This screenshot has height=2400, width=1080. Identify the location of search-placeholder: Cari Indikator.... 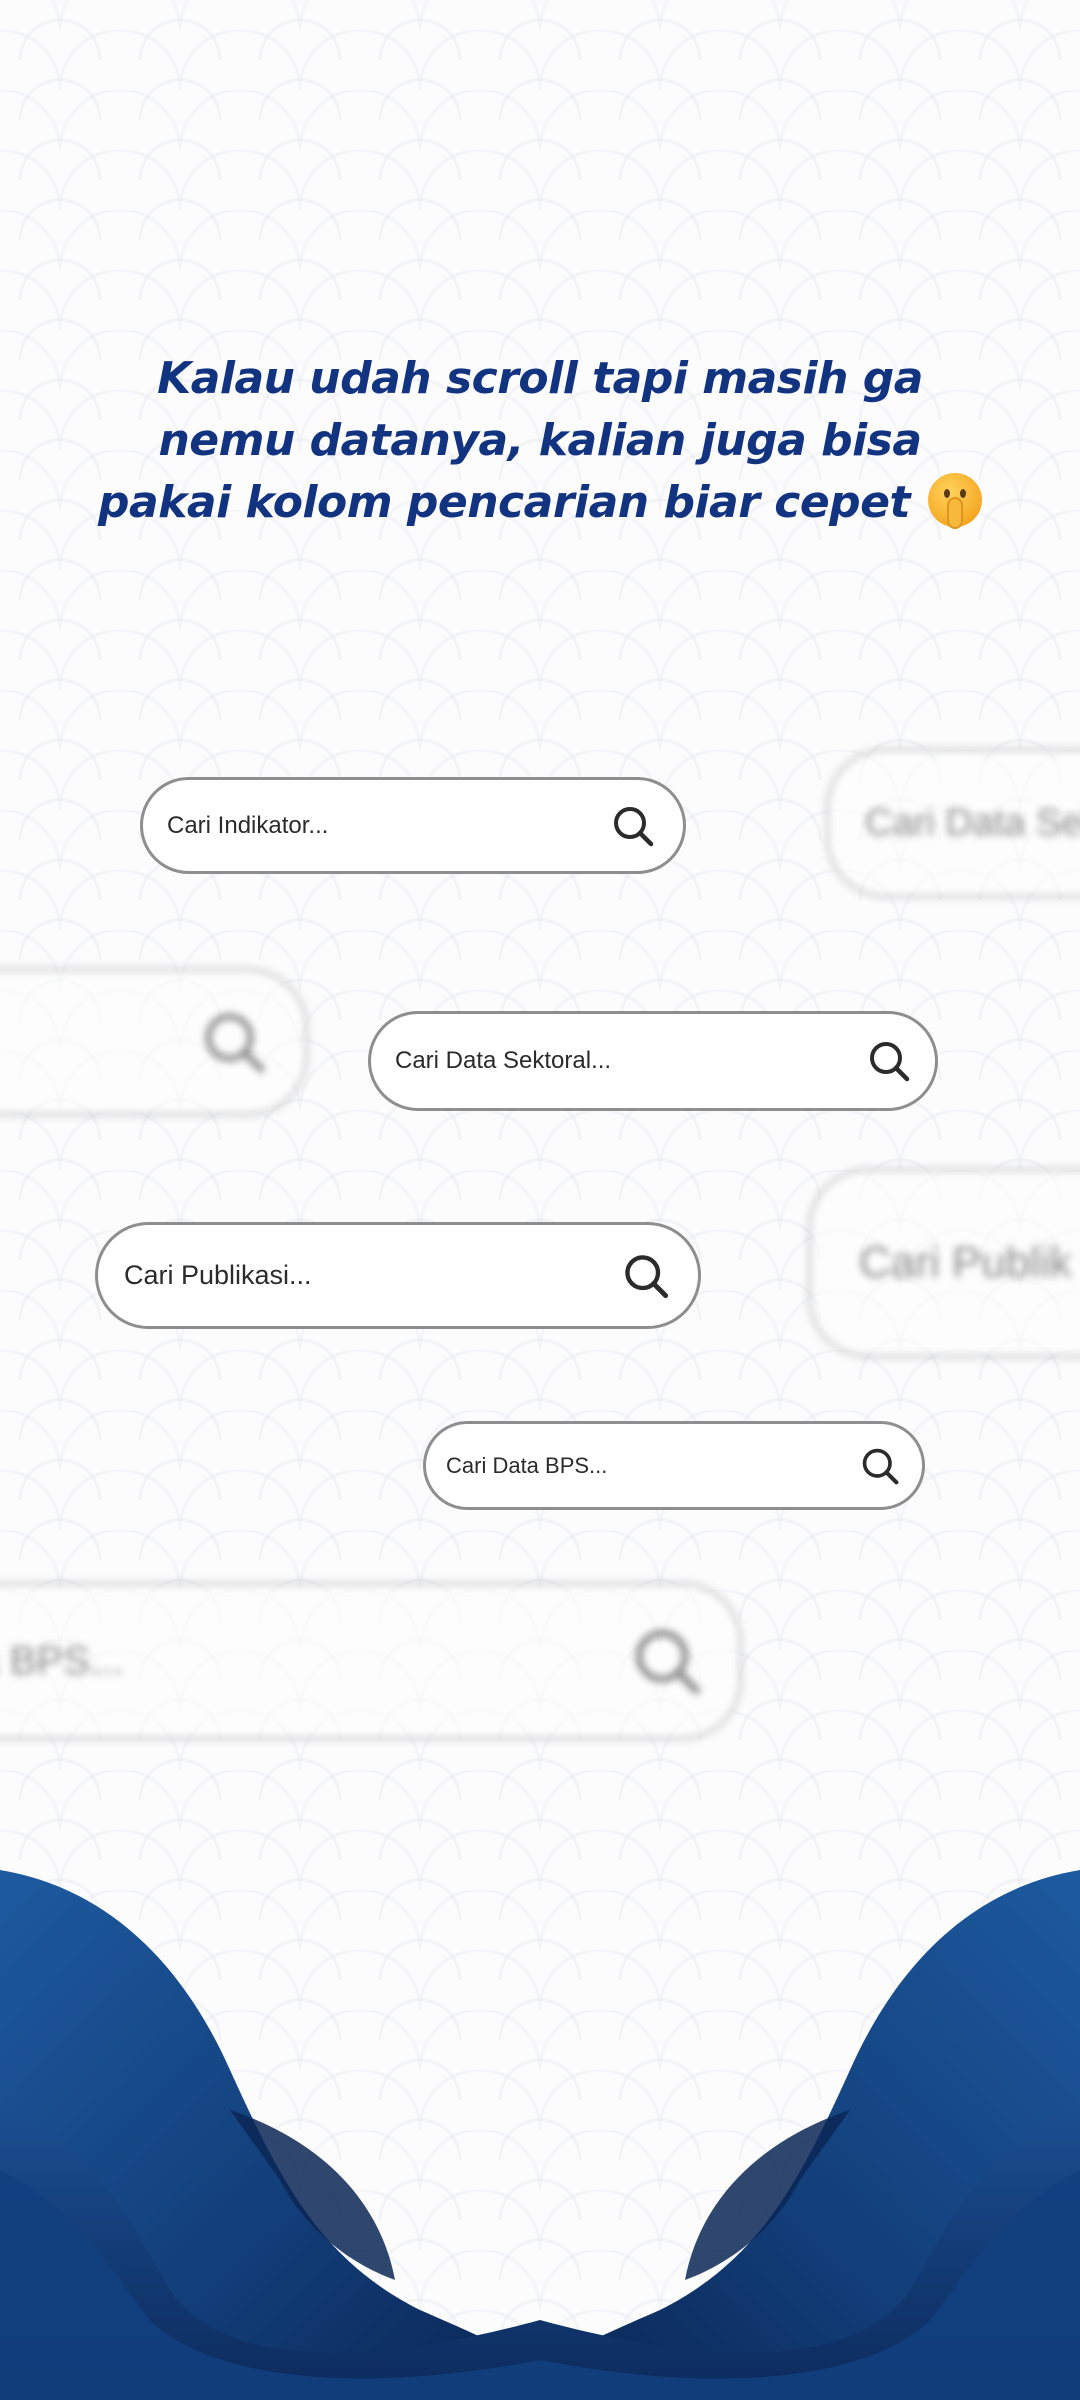
(248, 825).